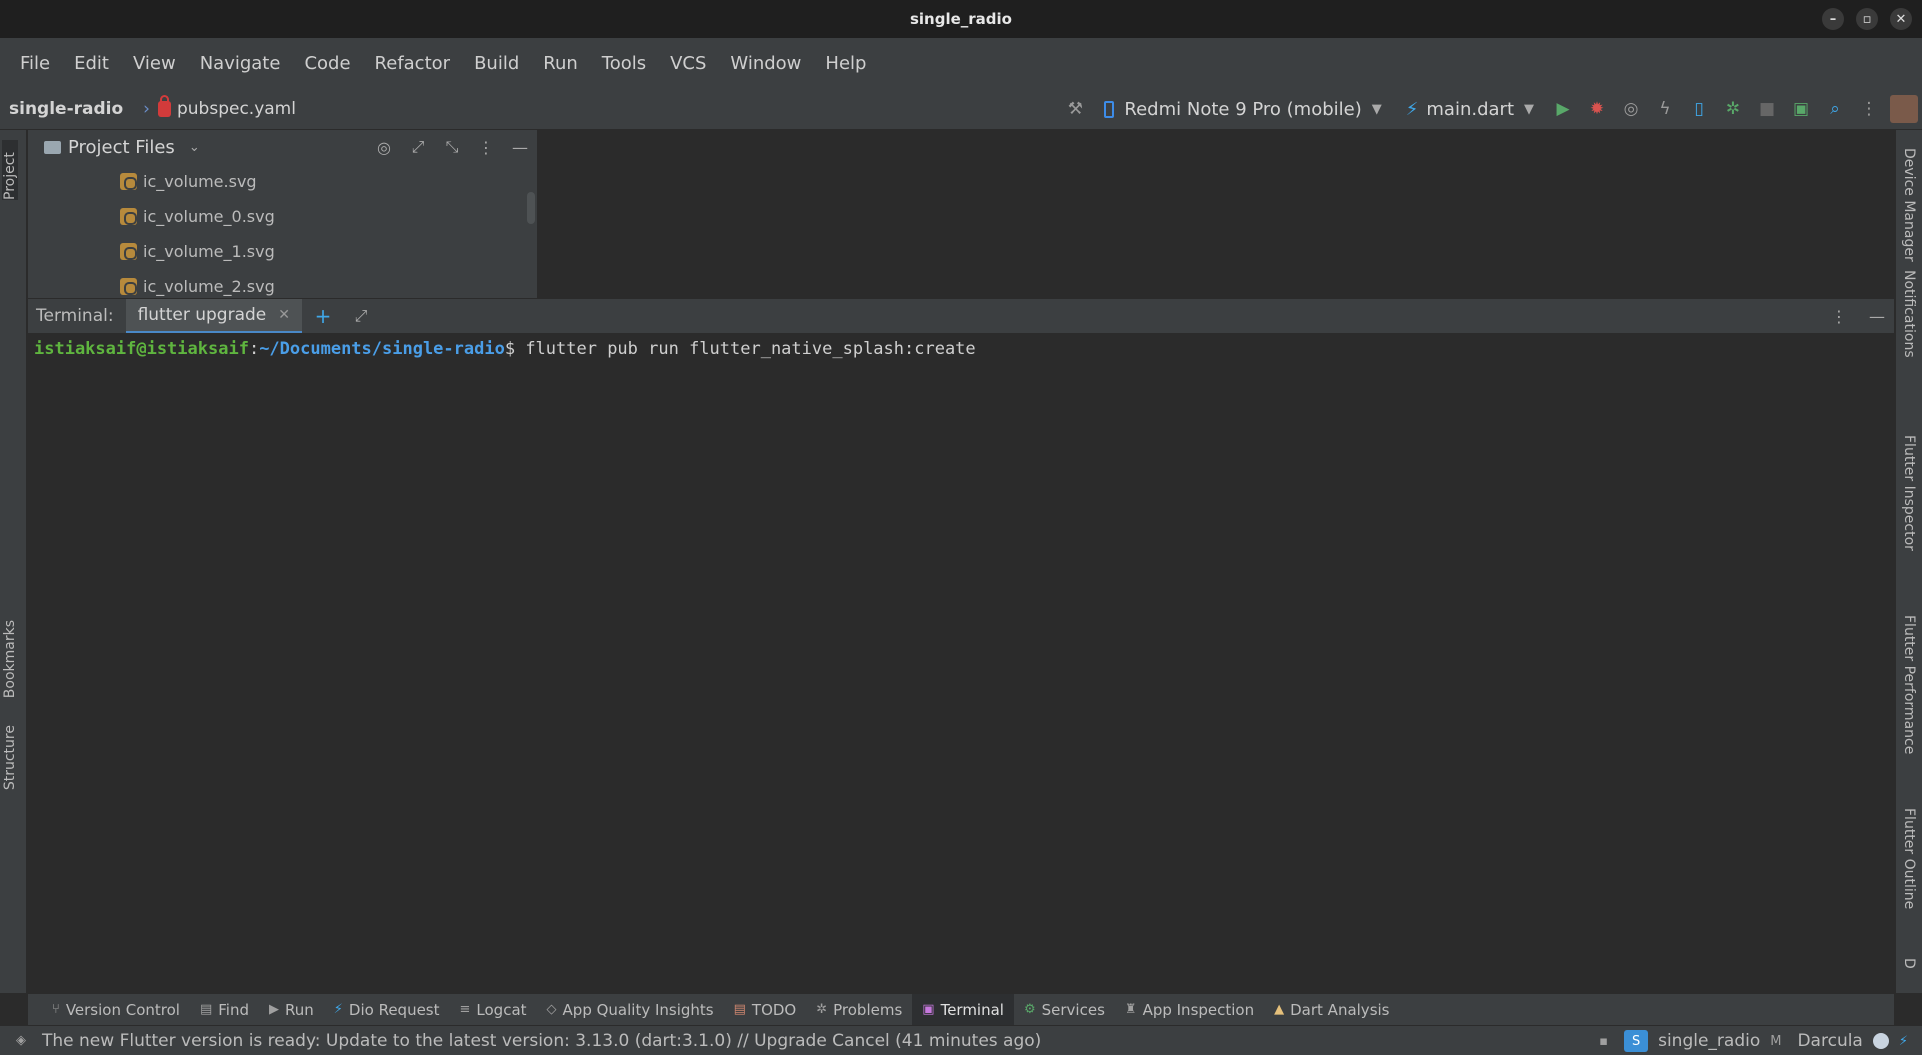 The height and width of the screenshot is (1055, 1922). I want to click on close-button: ✕, so click(1901, 19).